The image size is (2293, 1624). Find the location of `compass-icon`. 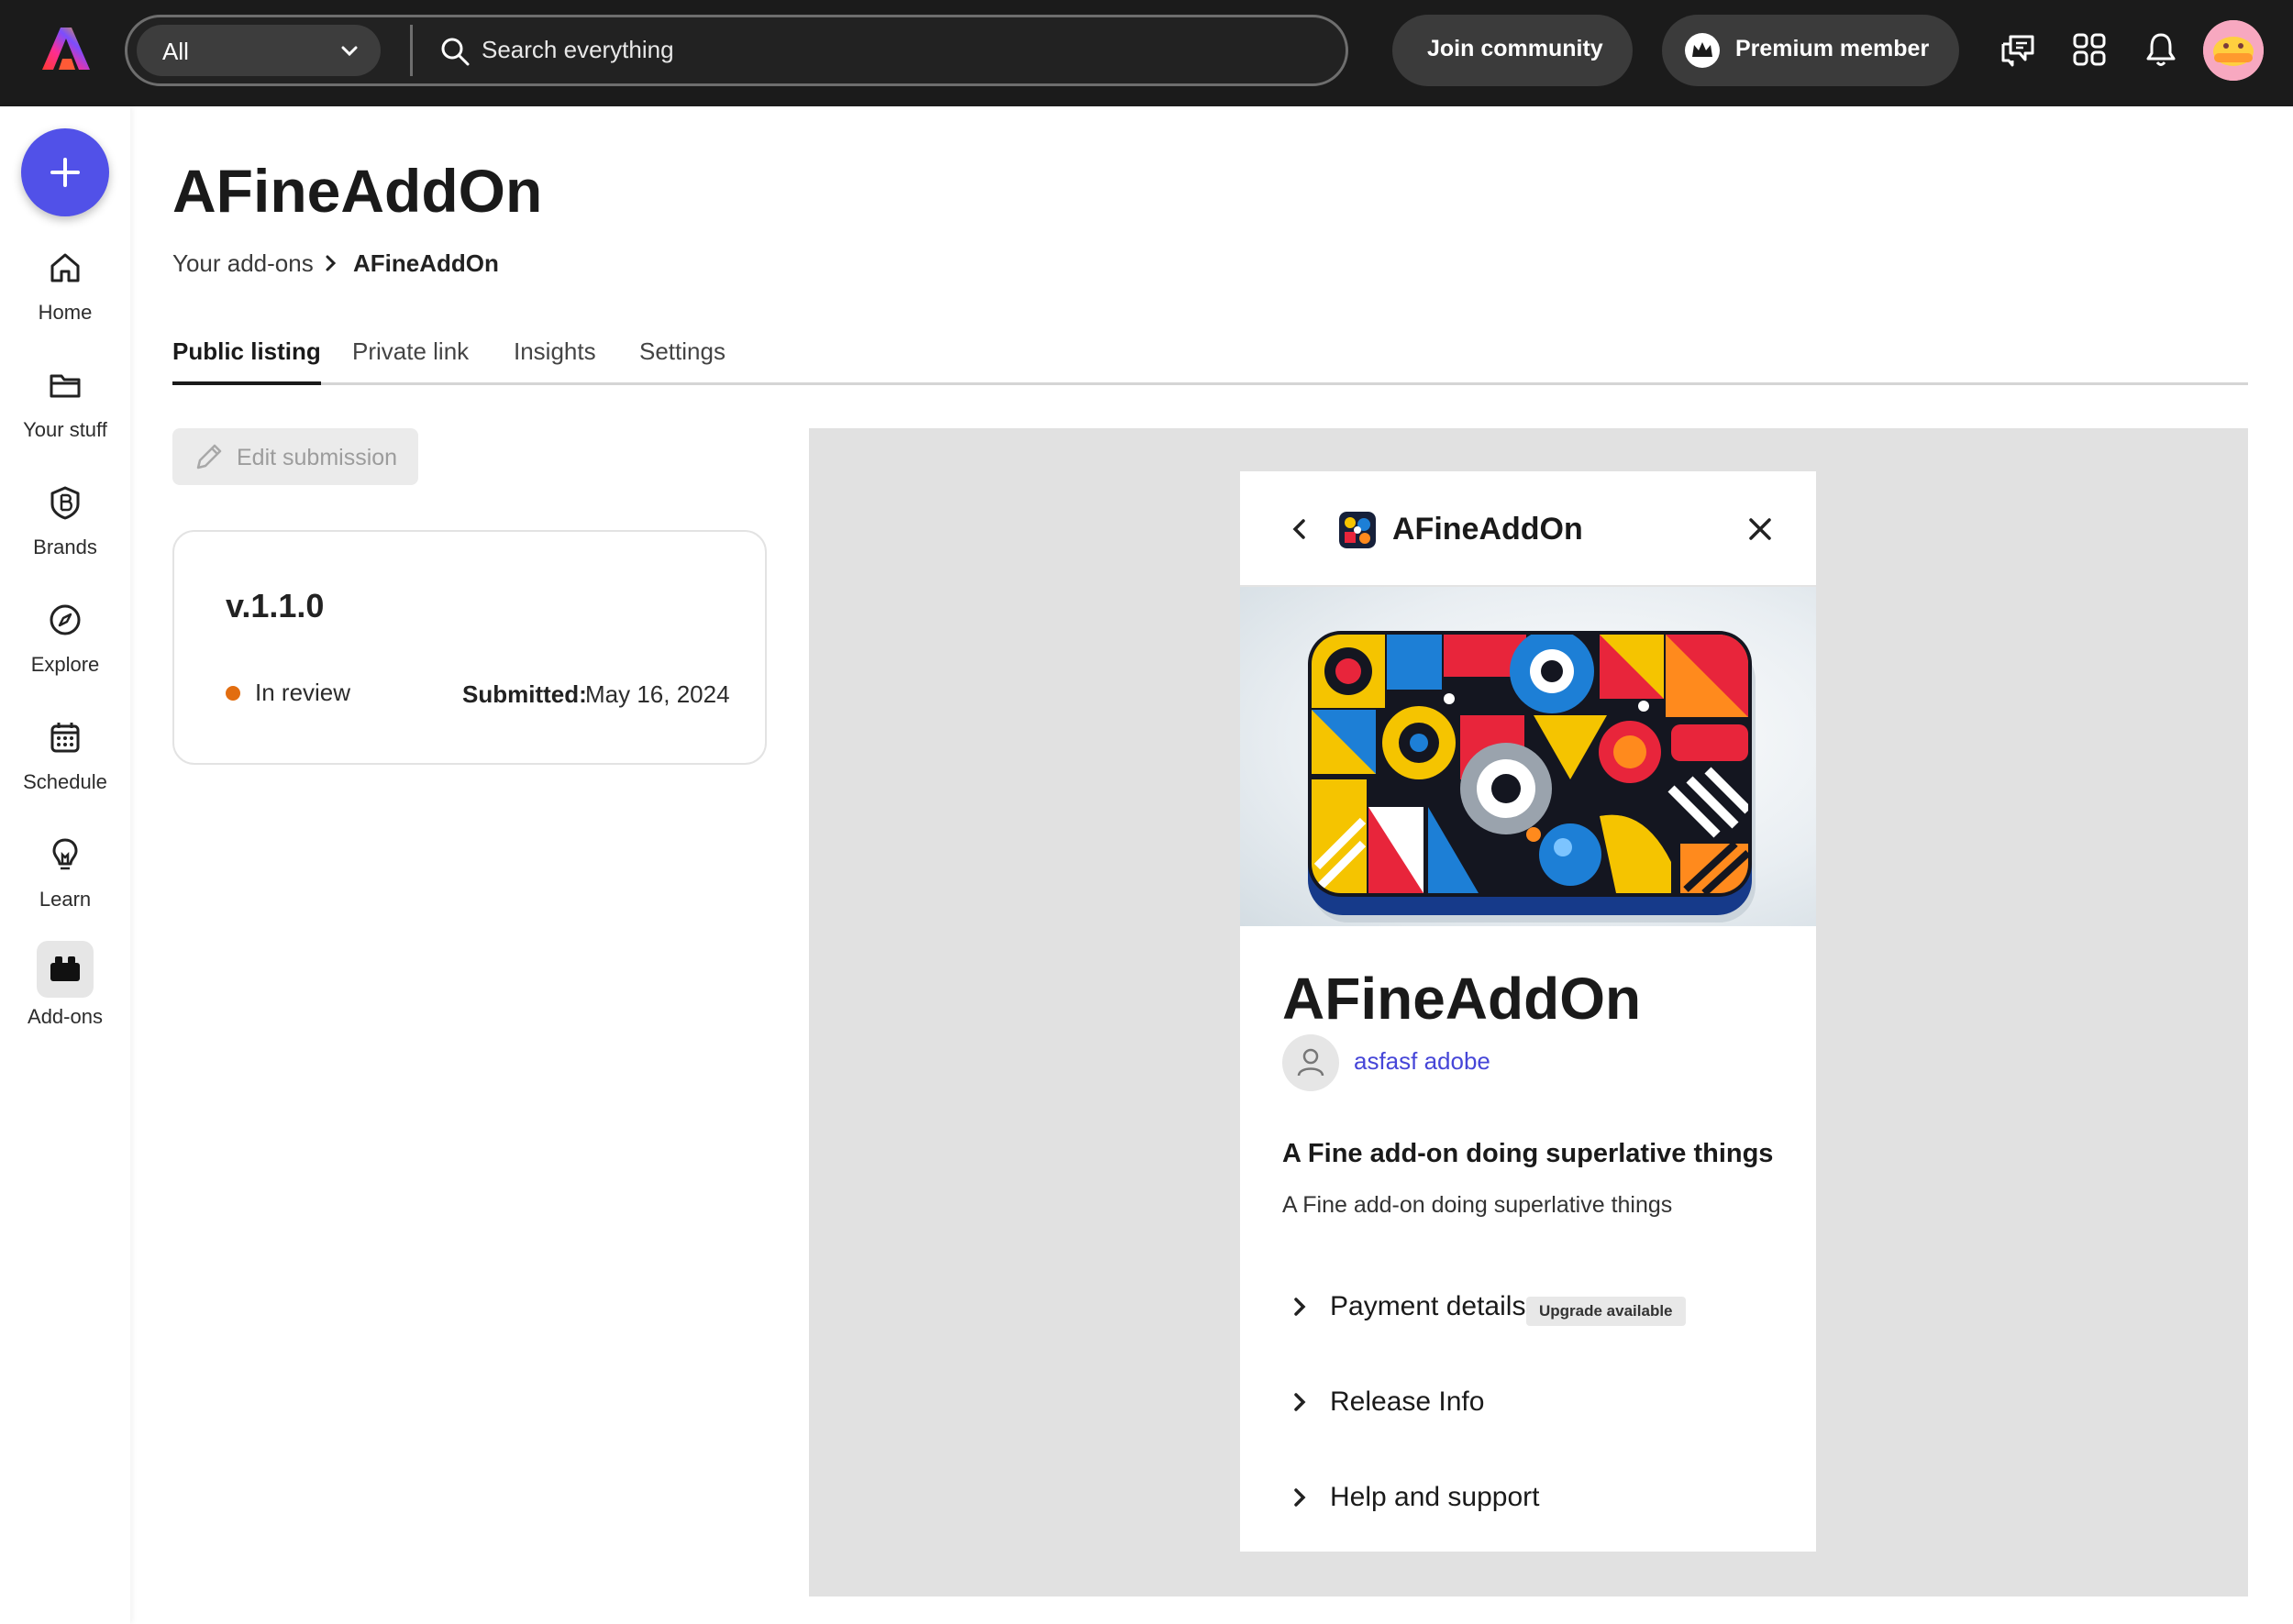

compass-icon is located at coordinates (65, 619).